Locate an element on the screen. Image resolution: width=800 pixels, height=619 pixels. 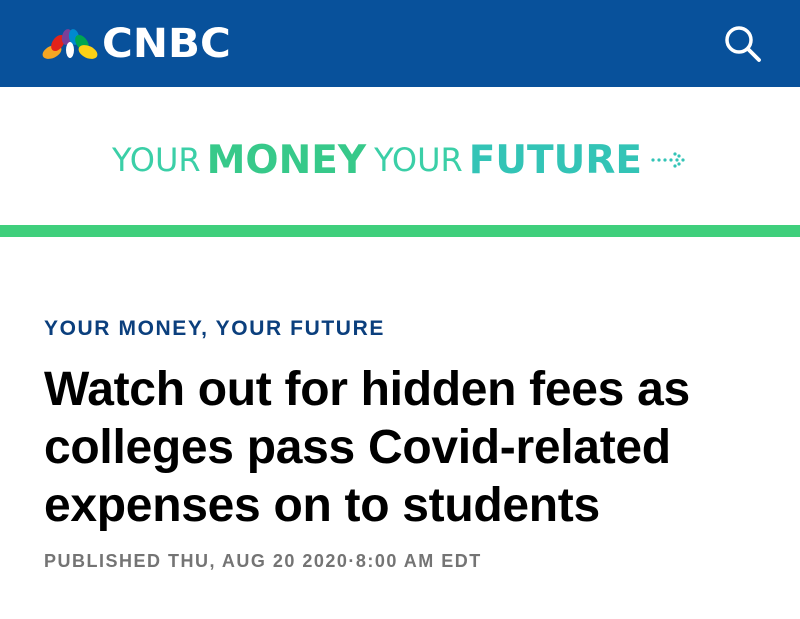
section-link: YOUR MONEY, YOUR FUTURE is located at coordinates (214, 329).